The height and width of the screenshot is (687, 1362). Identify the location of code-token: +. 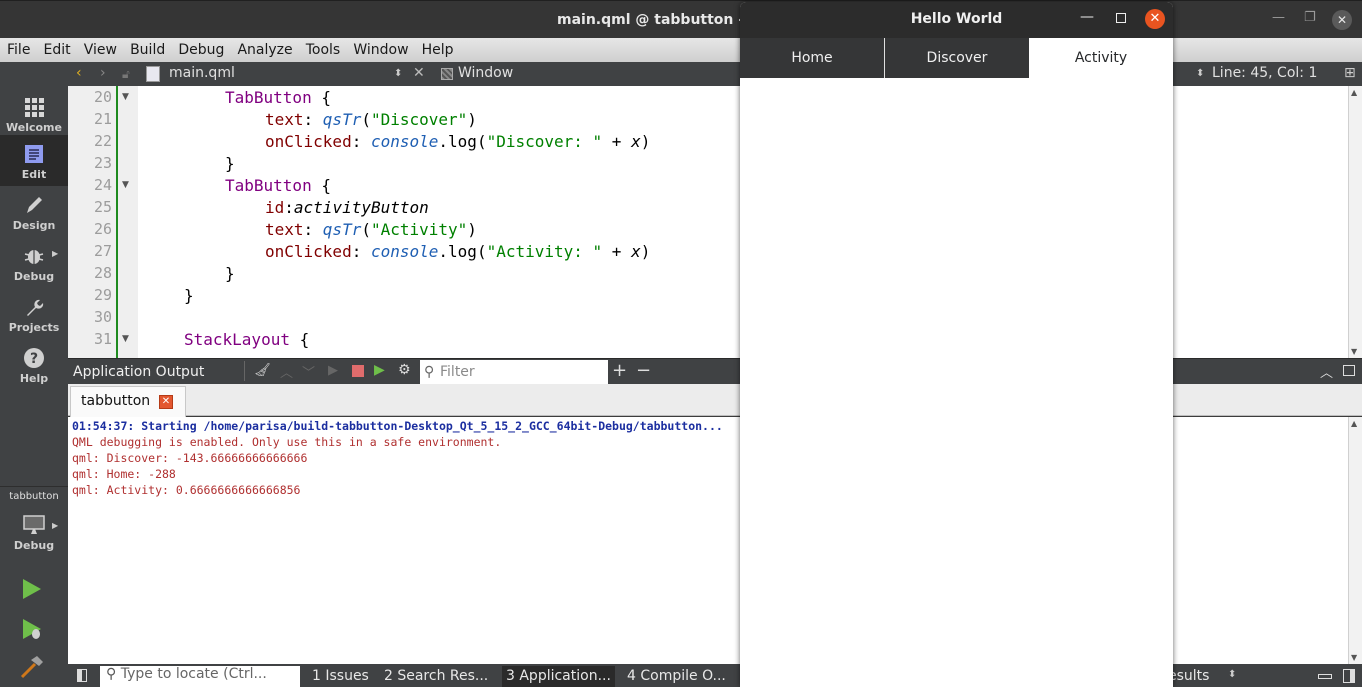
(617, 141).